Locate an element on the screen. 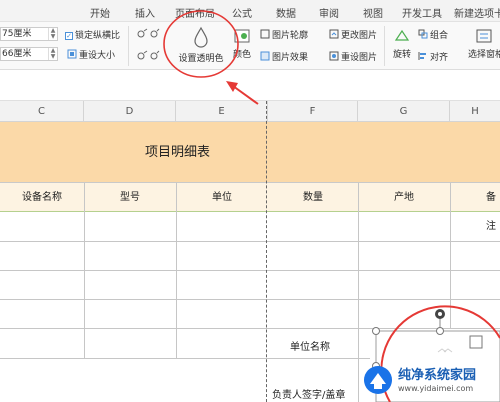 This screenshot has width=500, height=402. watermark-logo-icon is located at coordinates (378, 380).